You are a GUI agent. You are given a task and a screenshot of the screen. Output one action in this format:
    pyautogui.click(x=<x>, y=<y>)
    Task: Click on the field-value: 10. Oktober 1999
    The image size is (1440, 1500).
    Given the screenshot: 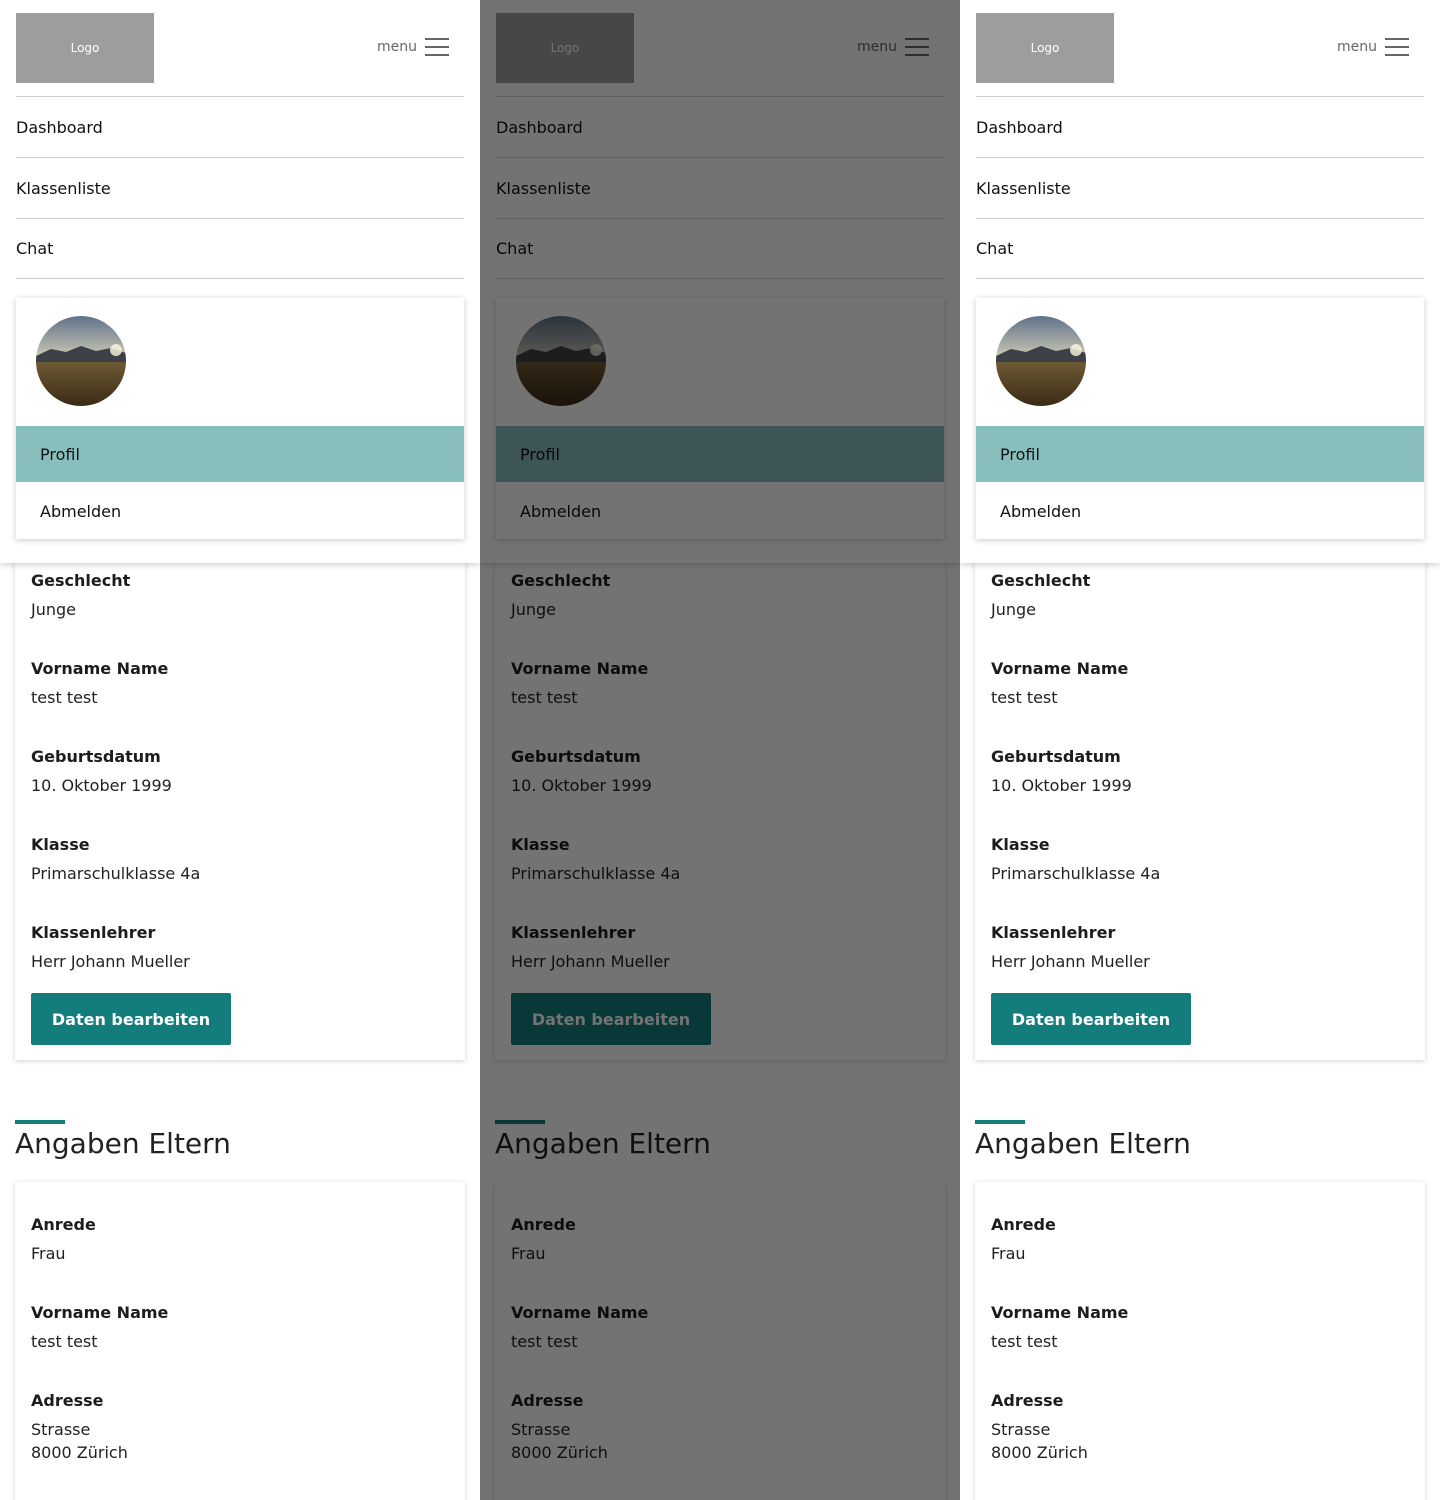 What is the action you would take?
    pyautogui.click(x=101, y=785)
    